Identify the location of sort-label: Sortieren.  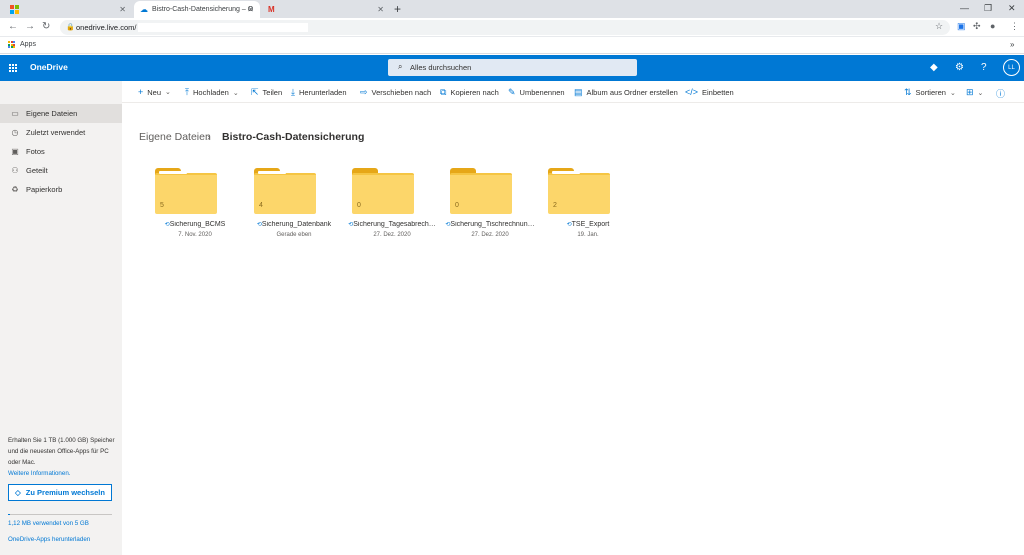
(930, 92).